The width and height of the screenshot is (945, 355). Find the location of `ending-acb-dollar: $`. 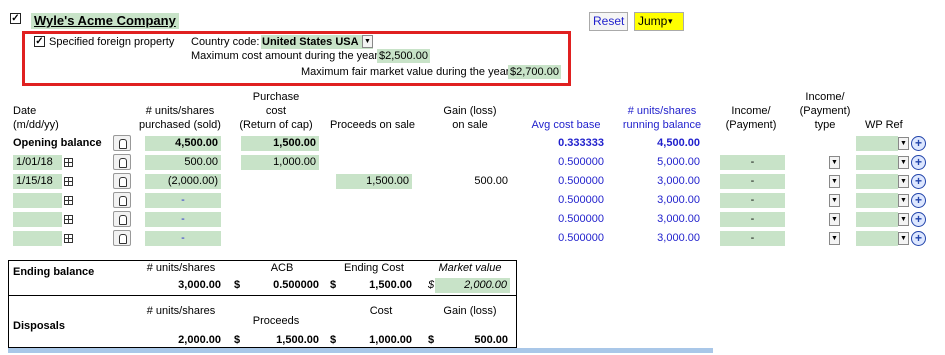

ending-acb-dollar: $ is located at coordinates (237, 285).